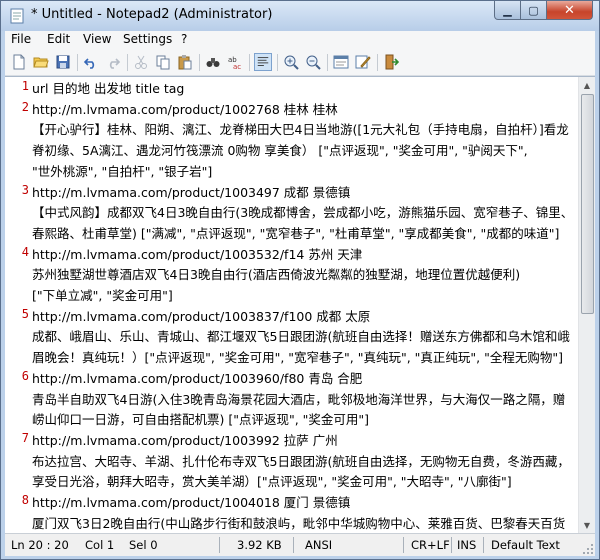  I want to click on save-button, so click(63, 62).